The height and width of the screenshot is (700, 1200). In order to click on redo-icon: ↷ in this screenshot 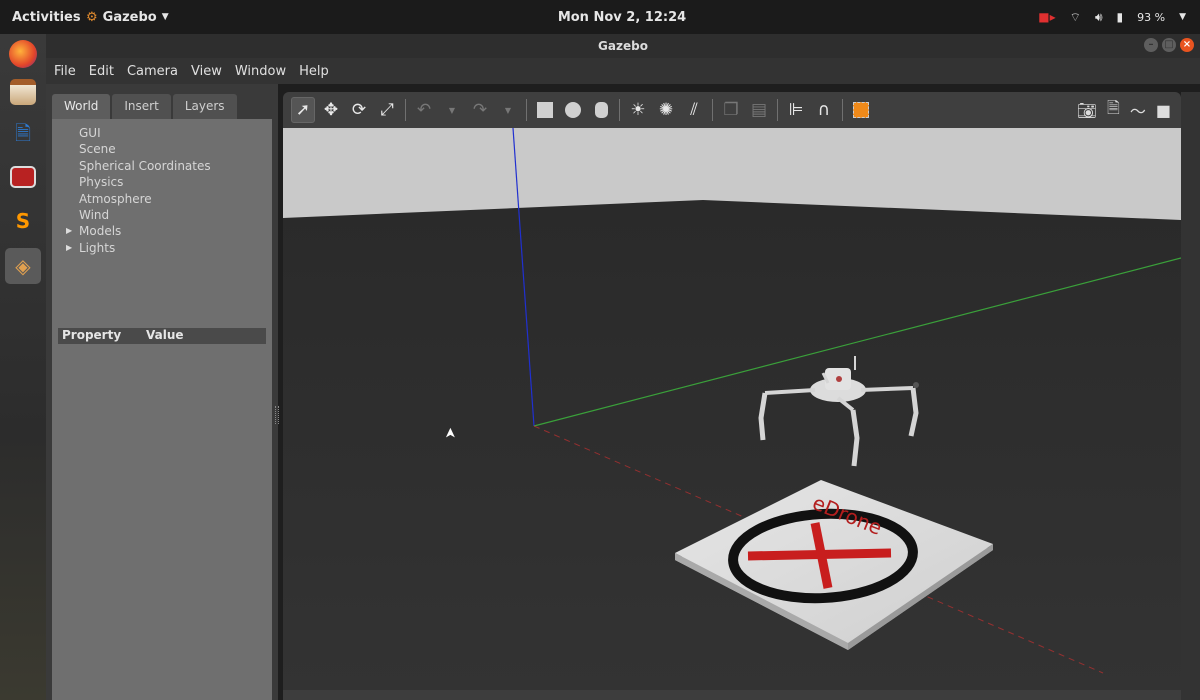, I will do `click(480, 110)`.